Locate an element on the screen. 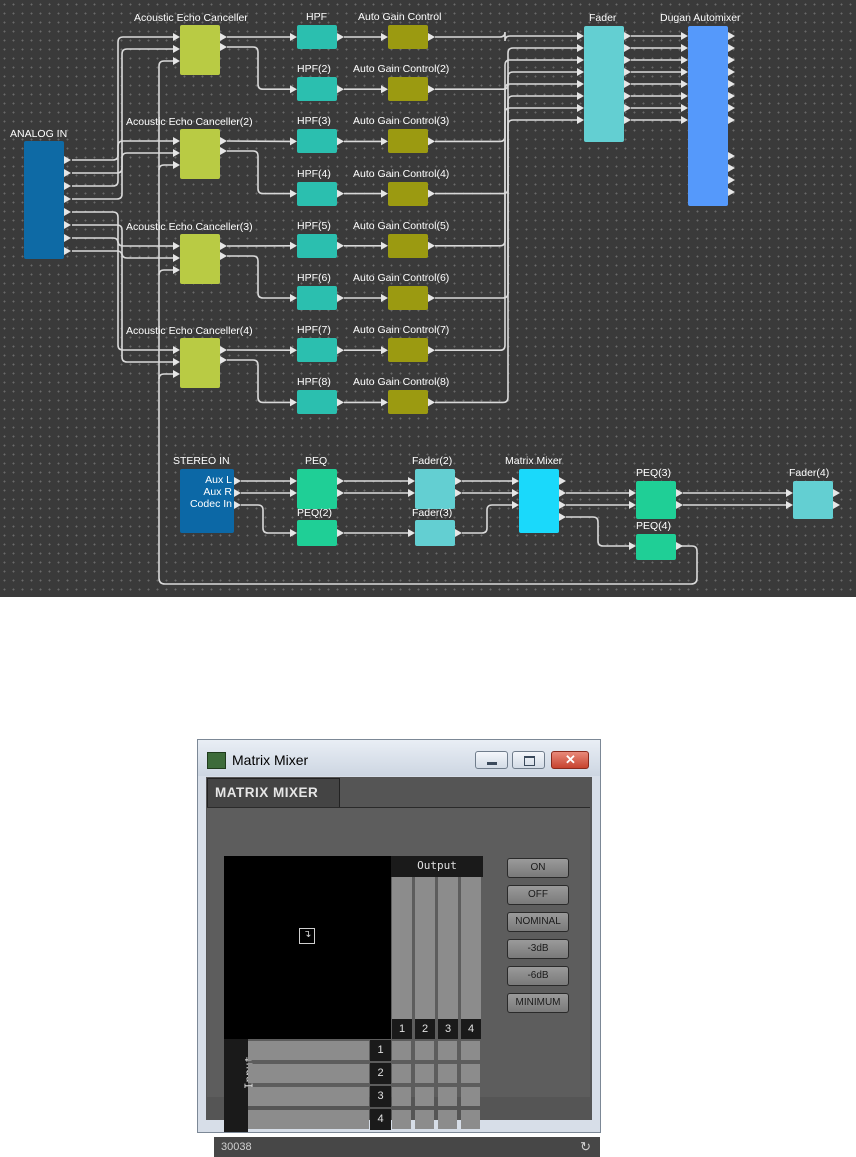  input-number: 4 is located at coordinates (380, 1119).